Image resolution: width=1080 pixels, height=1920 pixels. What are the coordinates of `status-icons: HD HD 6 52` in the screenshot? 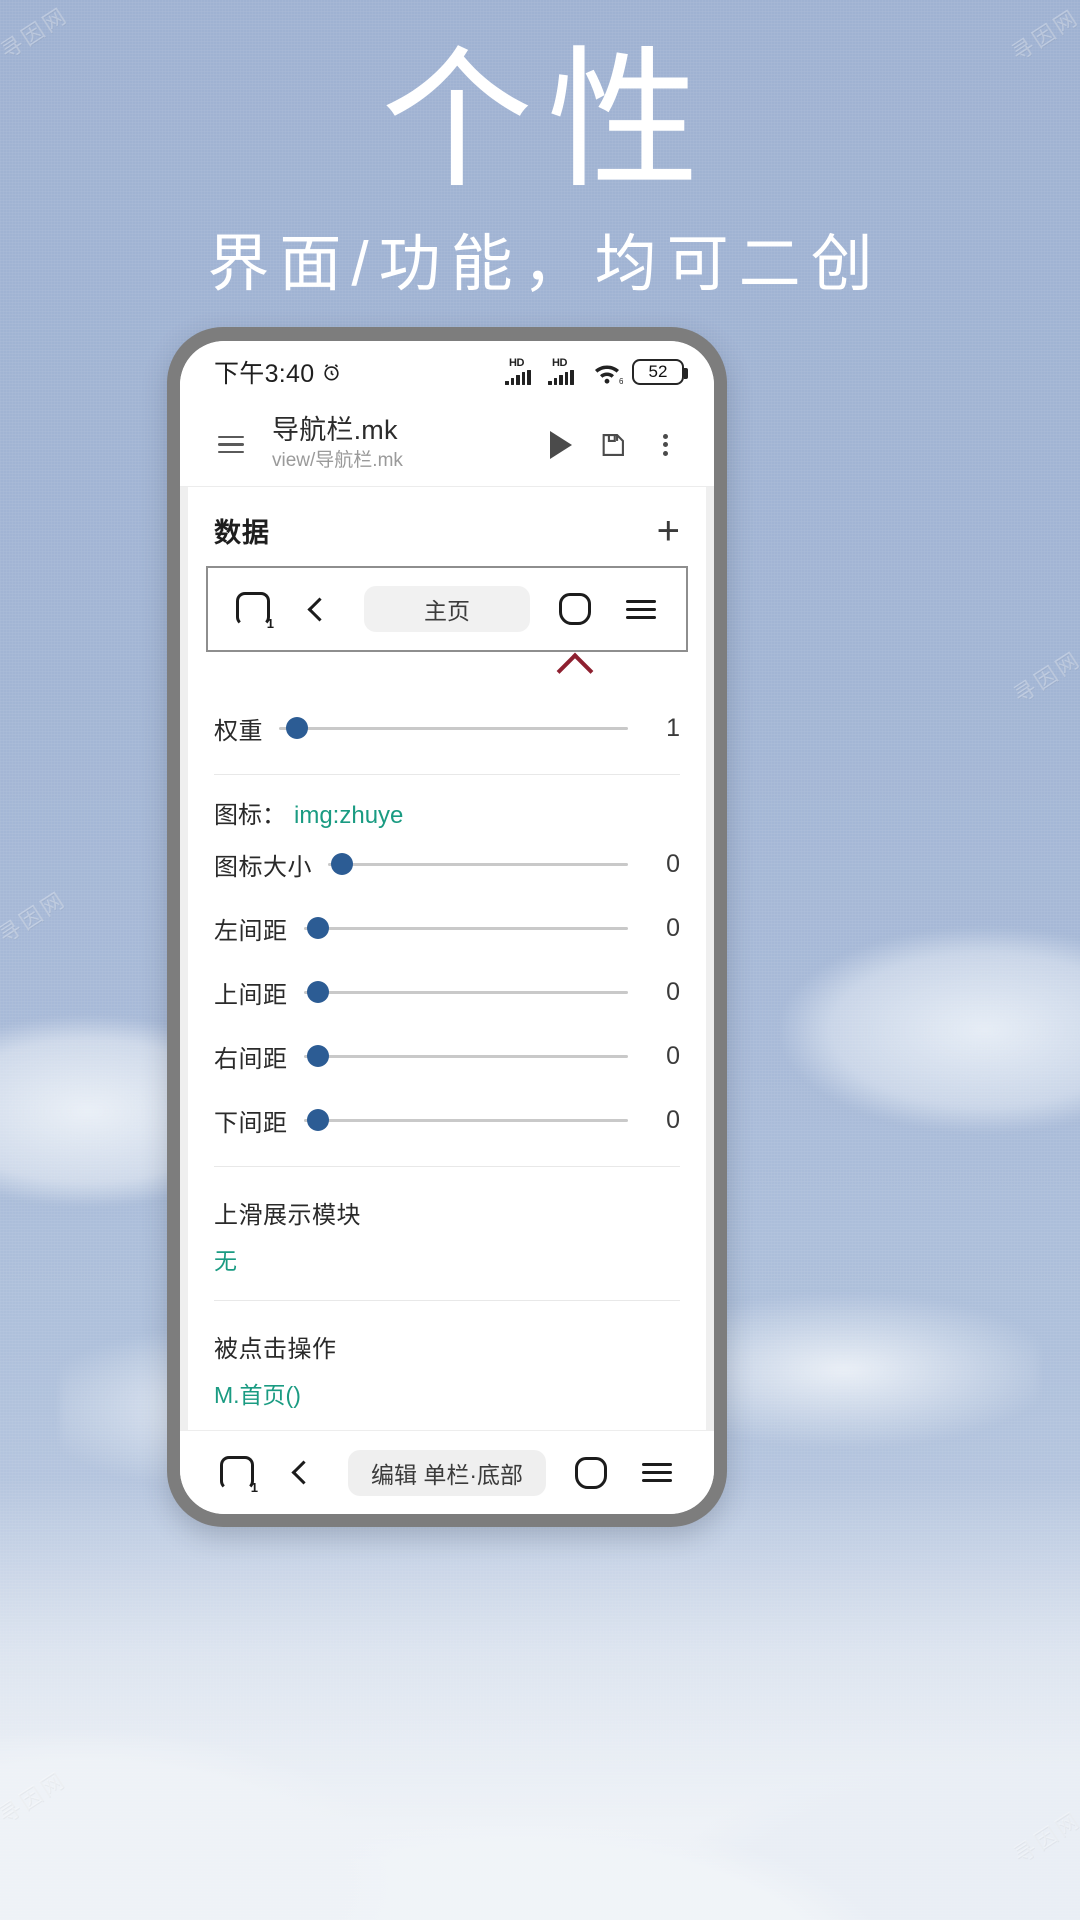 It's located at (596, 371).